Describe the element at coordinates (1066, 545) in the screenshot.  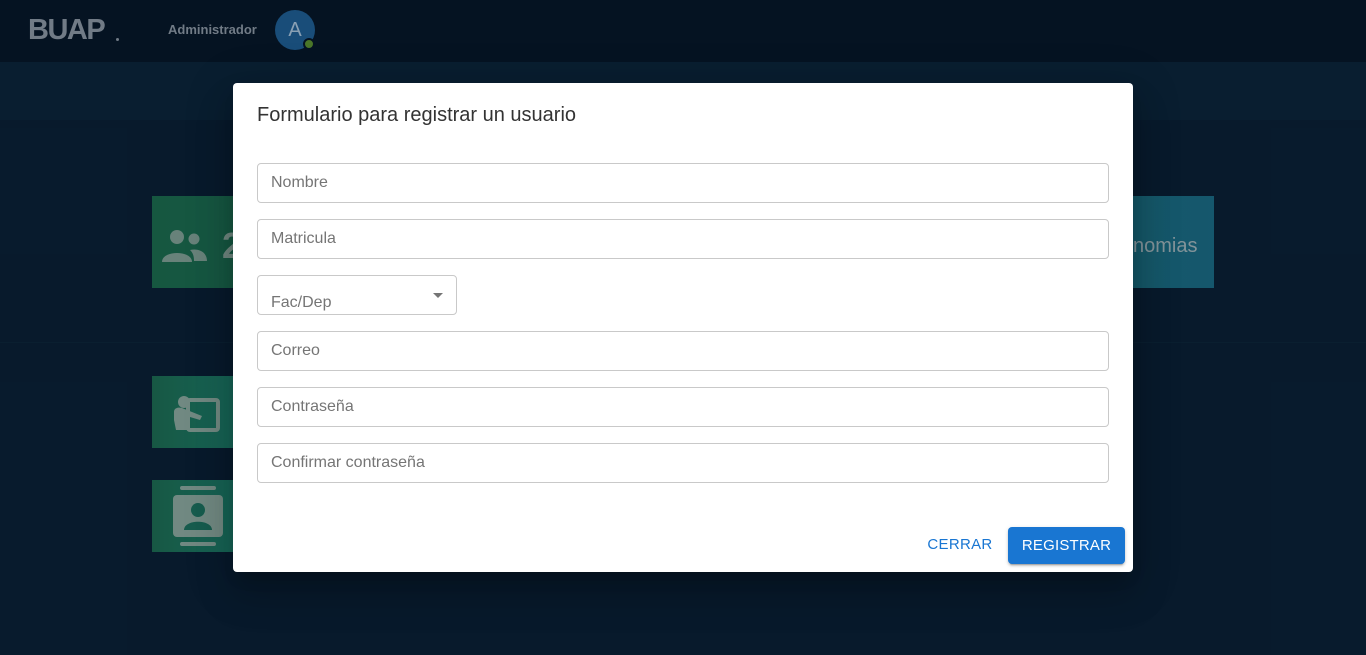
I see `register-button: REGISTRAR` at that location.